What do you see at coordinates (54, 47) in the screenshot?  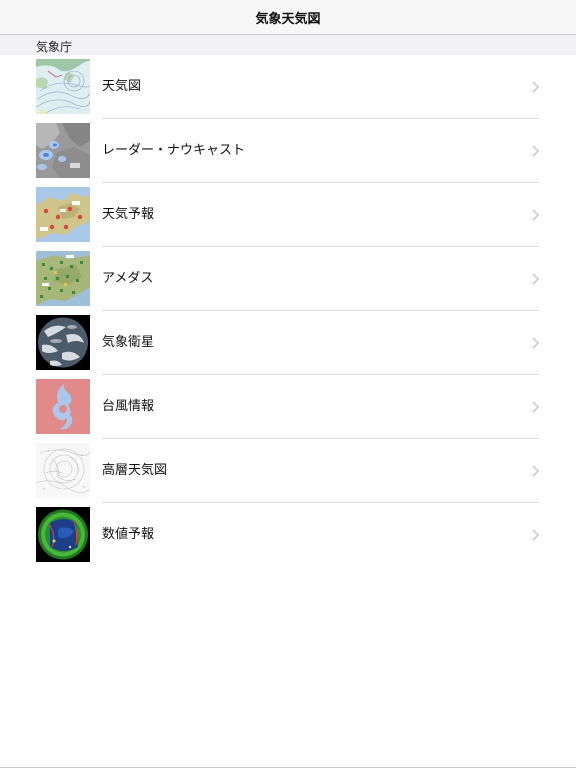 I see `section-title: 気象庁` at bounding box center [54, 47].